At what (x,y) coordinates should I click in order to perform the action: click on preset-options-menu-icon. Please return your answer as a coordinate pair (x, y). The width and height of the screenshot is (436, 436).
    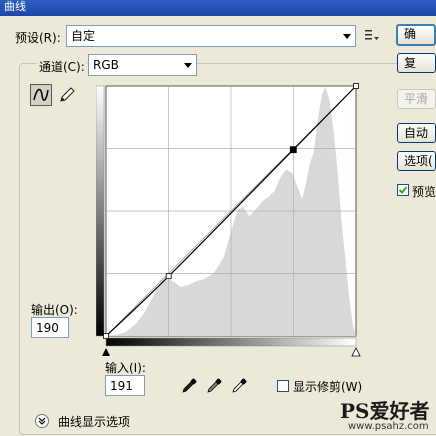
    Looking at the image, I should click on (372, 35).